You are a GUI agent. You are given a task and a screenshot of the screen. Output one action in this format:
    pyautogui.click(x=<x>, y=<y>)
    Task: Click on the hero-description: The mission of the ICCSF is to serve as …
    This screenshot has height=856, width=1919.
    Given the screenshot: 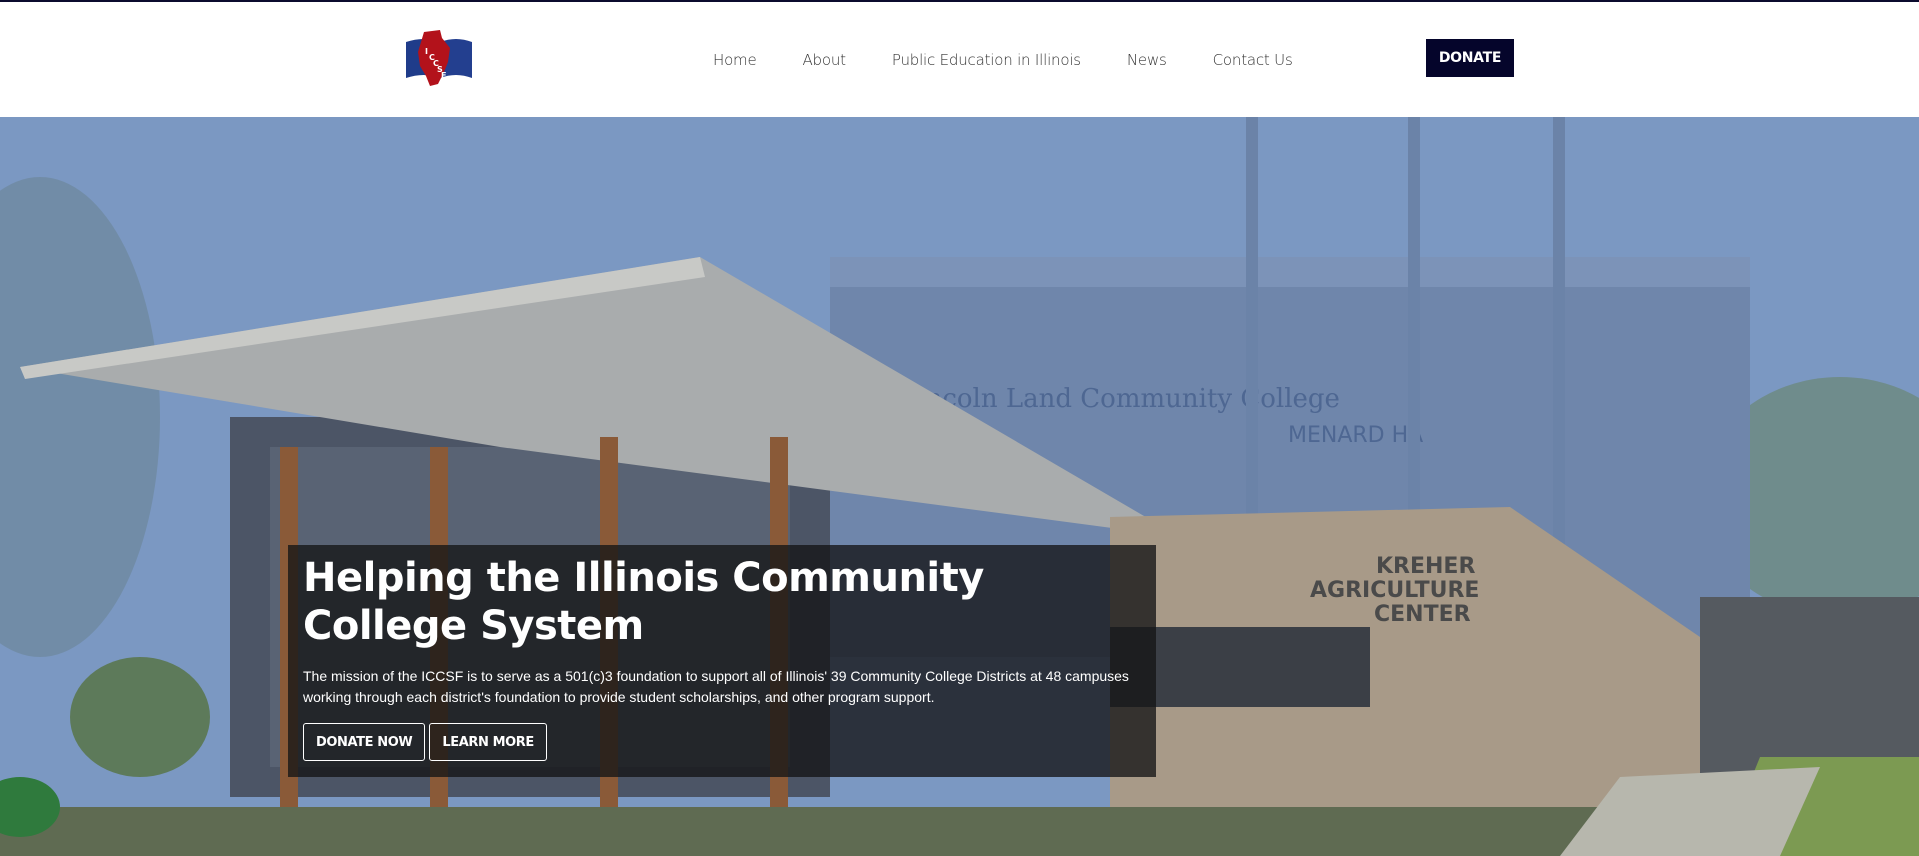 What is the action you would take?
    pyautogui.click(x=716, y=686)
    